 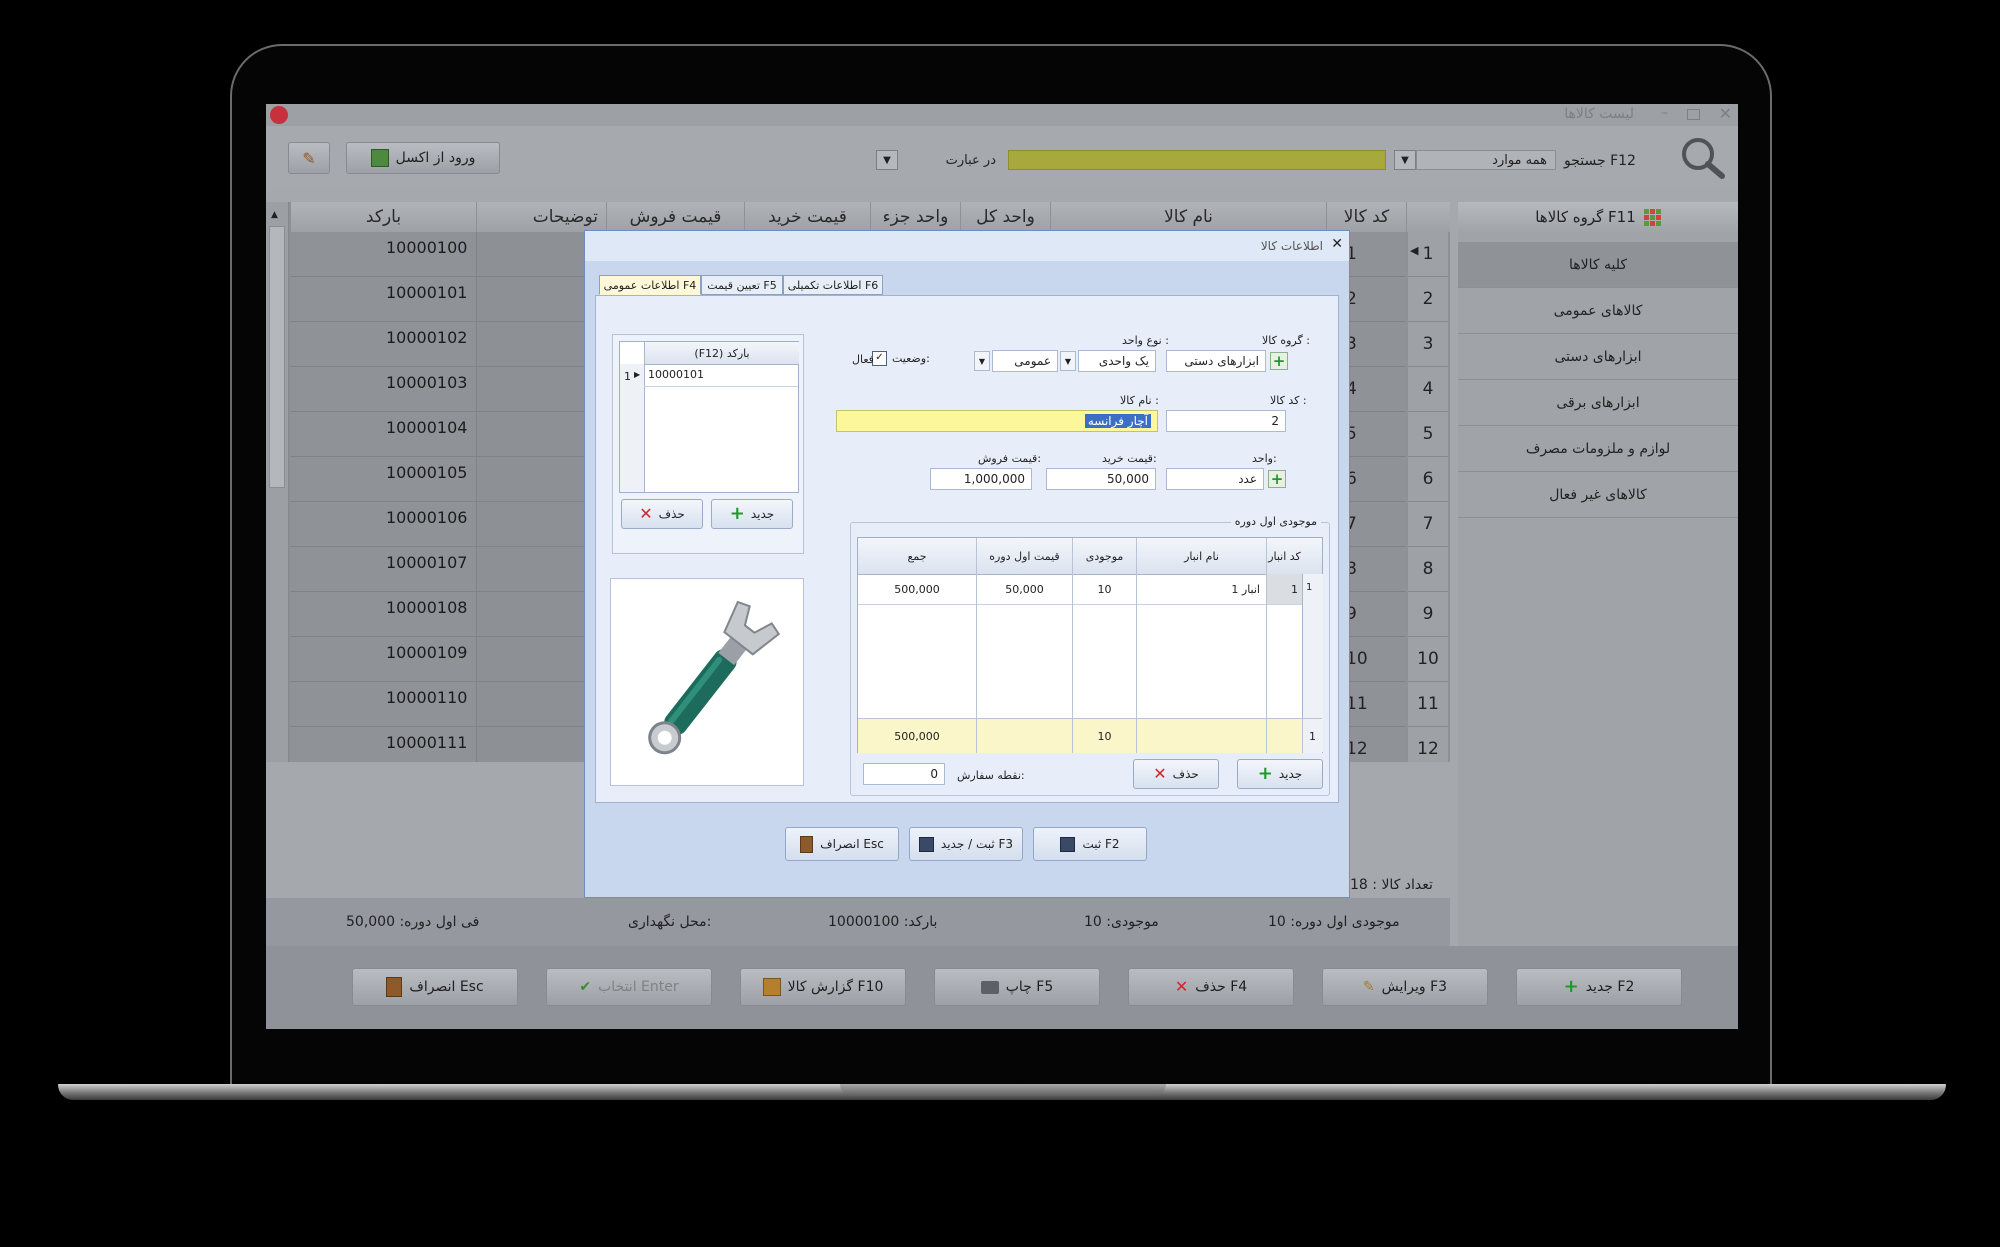 I want to click on search-icon, so click(x=1703, y=158).